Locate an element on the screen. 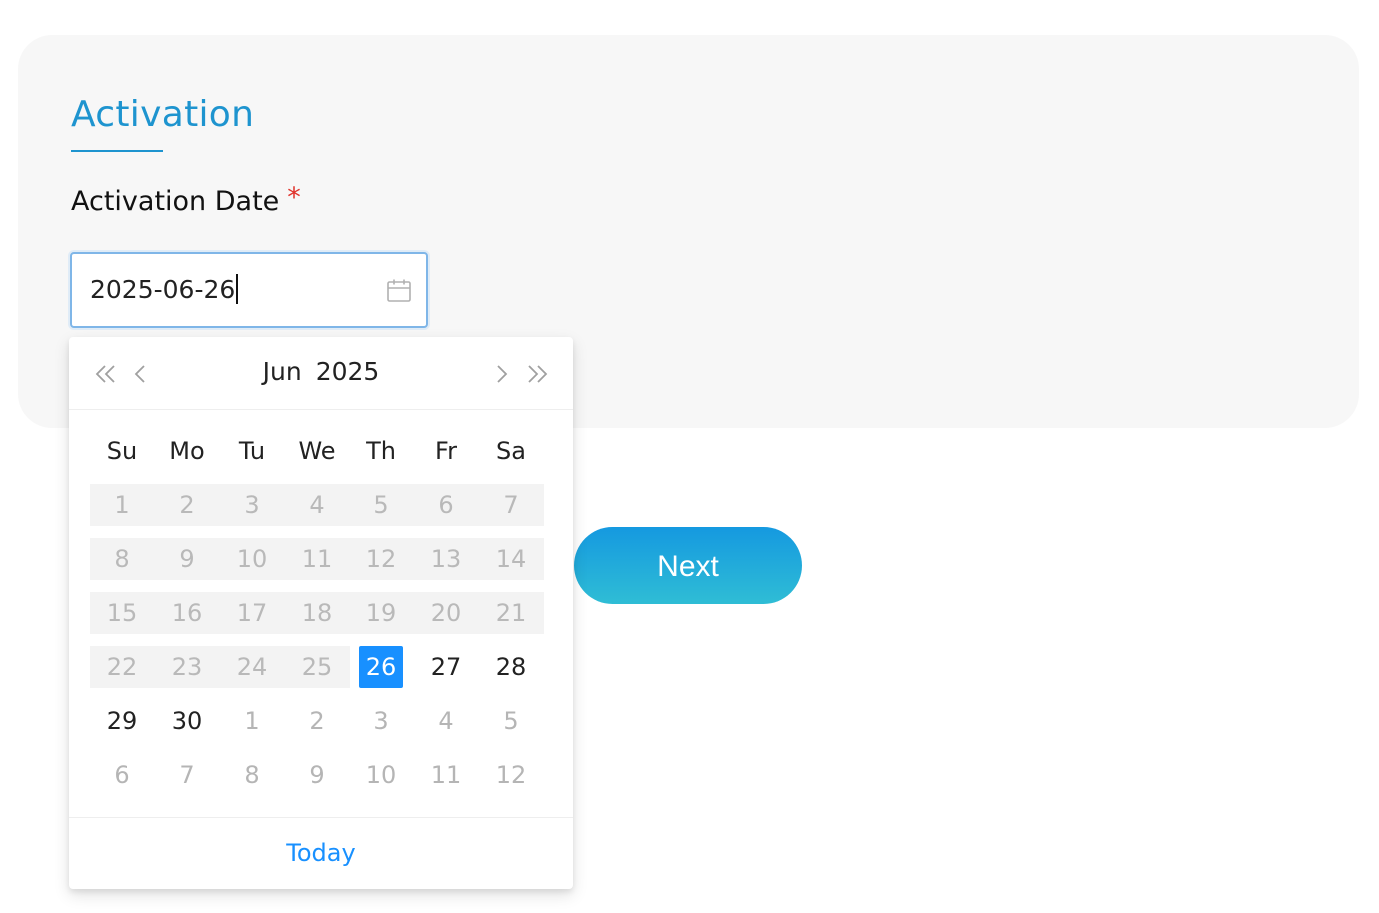 This screenshot has height=913, width=1379. day-cell: 14 is located at coordinates (511, 559).